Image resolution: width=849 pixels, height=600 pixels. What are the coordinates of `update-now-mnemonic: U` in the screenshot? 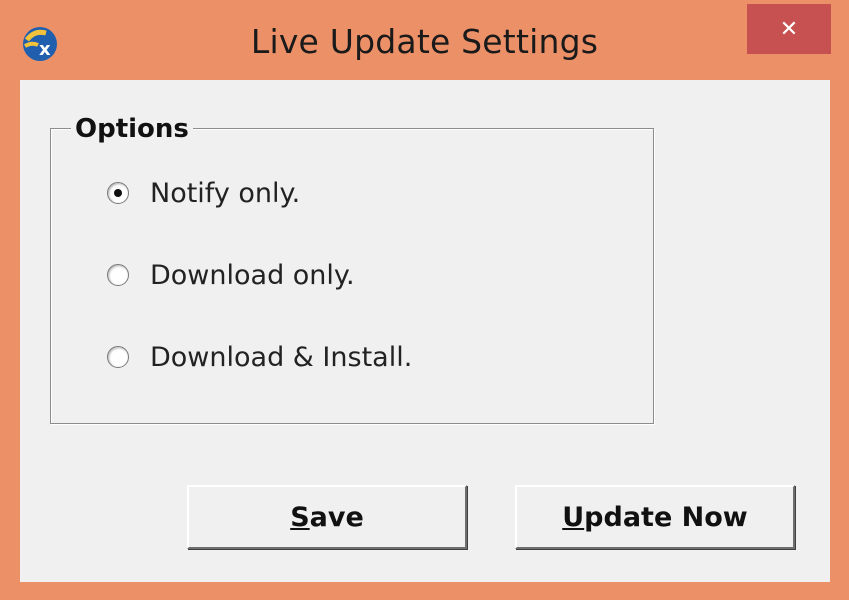 It's located at (573, 517).